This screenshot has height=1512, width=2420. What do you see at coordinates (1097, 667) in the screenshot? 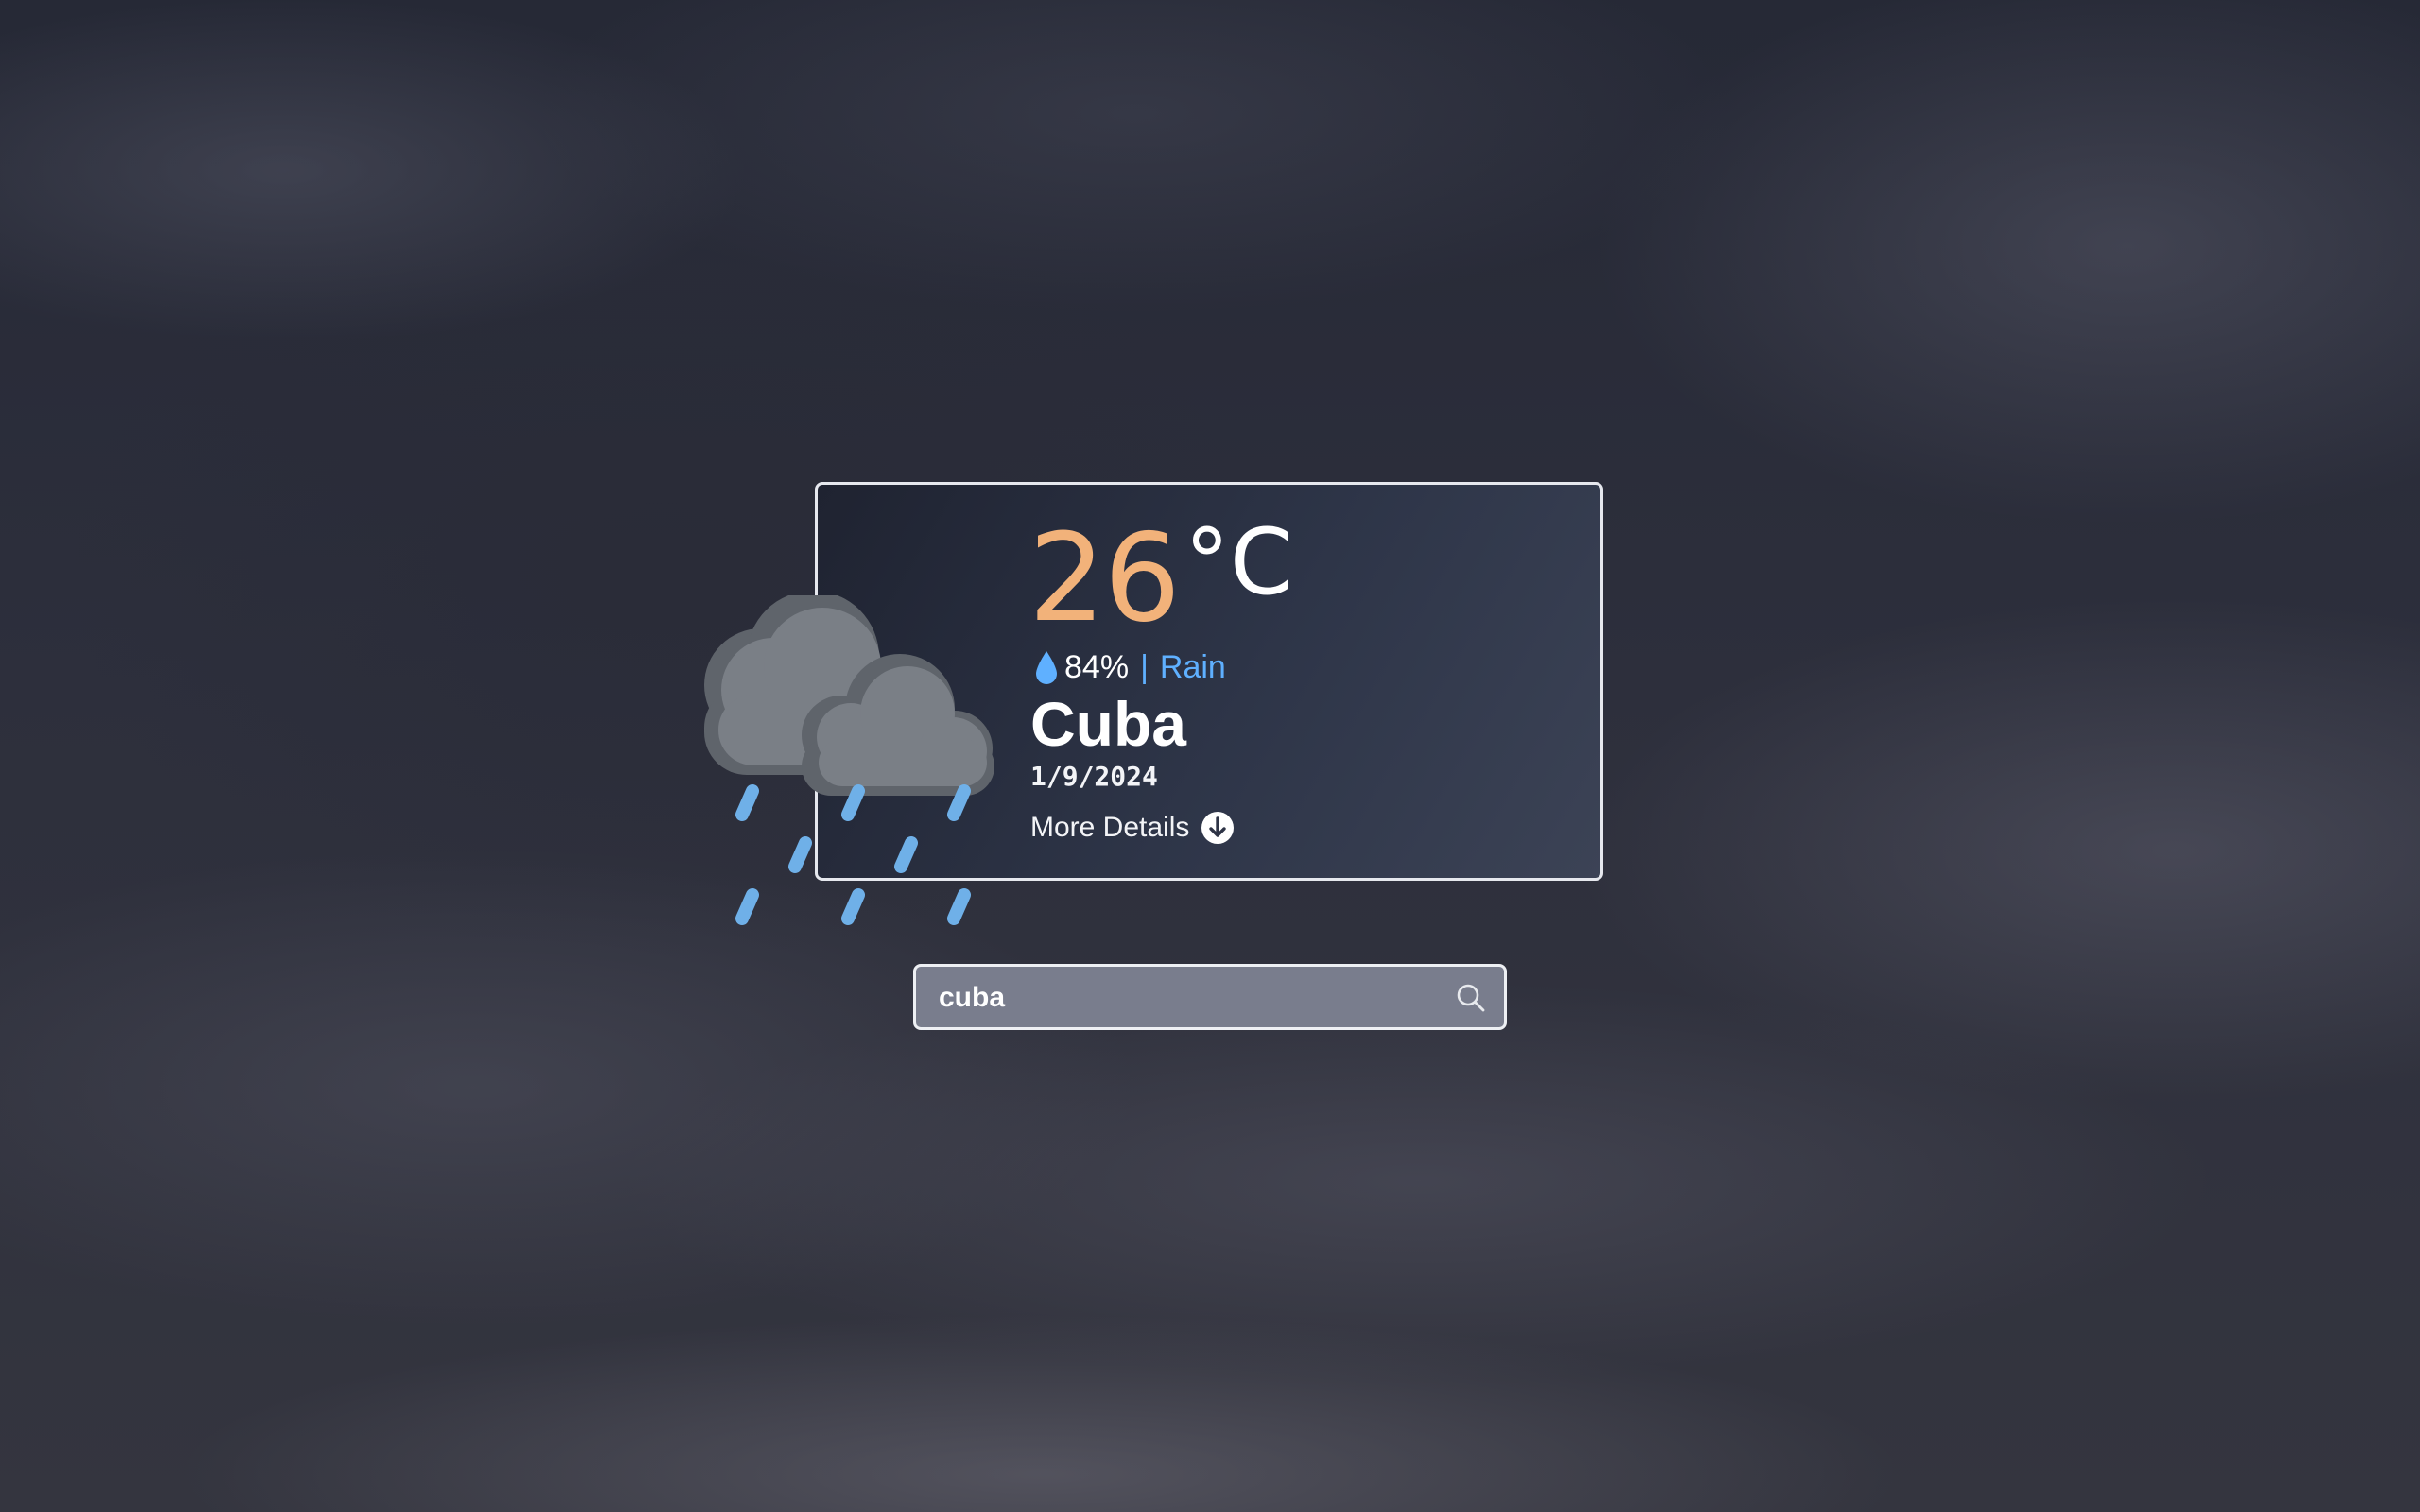
I see `humidity-value: 84%` at bounding box center [1097, 667].